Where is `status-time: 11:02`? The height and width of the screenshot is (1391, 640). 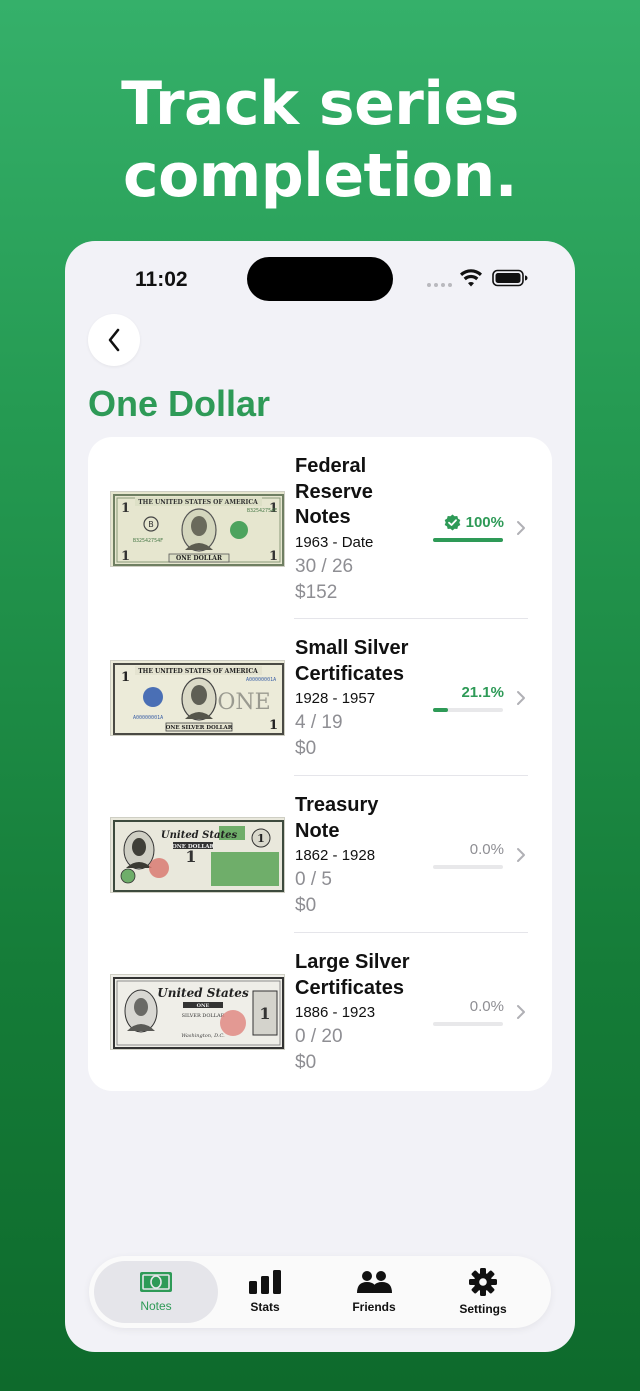
status-time: 11:02 is located at coordinates (161, 279).